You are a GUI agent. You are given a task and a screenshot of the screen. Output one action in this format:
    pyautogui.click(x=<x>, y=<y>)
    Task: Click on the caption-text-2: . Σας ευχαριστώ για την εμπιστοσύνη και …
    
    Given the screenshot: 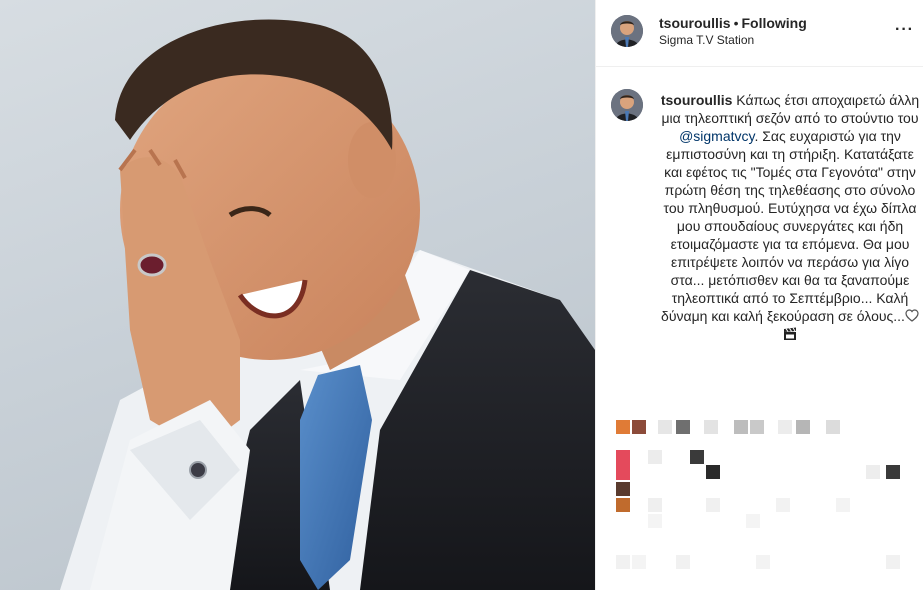 What is the action you would take?
    pyautogui.click(x=789, y=226)
    